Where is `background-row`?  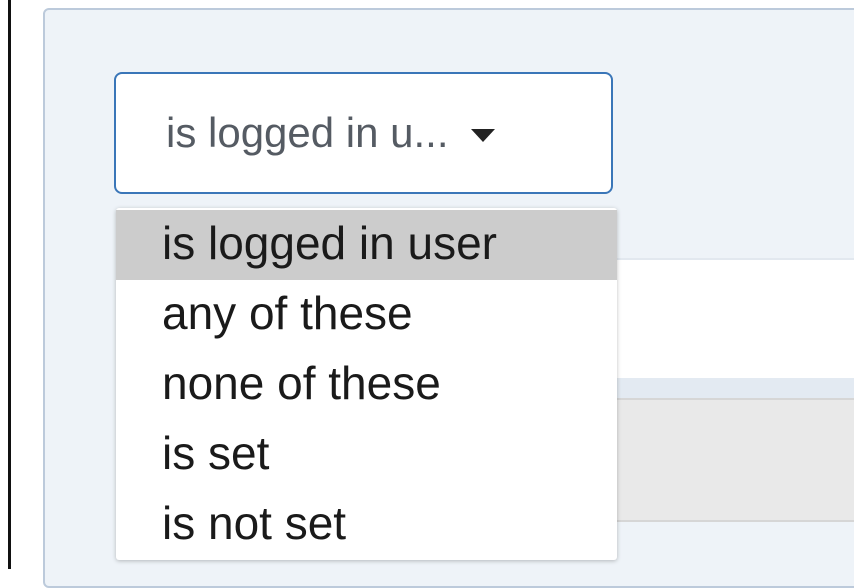
background-row is located at coordinates (735, 319).